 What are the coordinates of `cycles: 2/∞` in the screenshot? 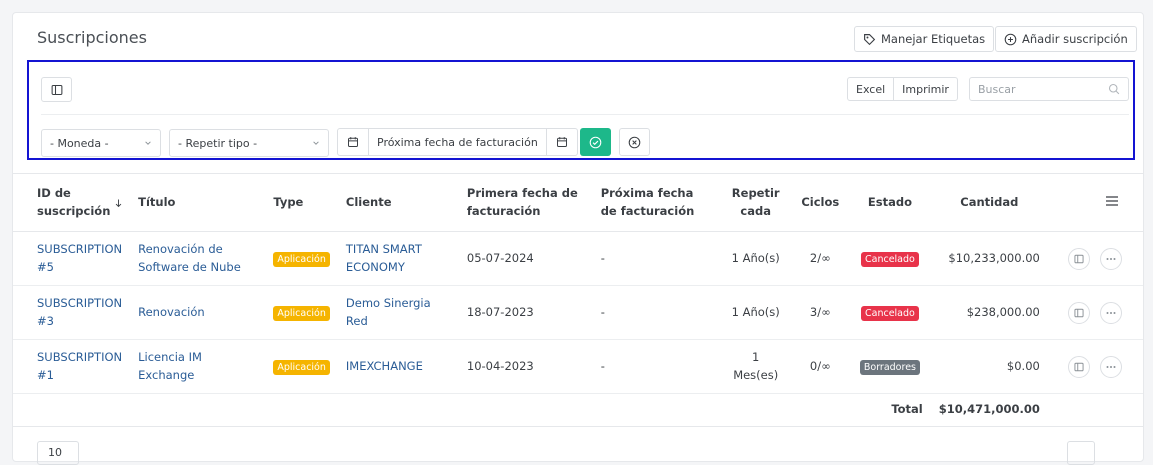 It's located at (820, 258).